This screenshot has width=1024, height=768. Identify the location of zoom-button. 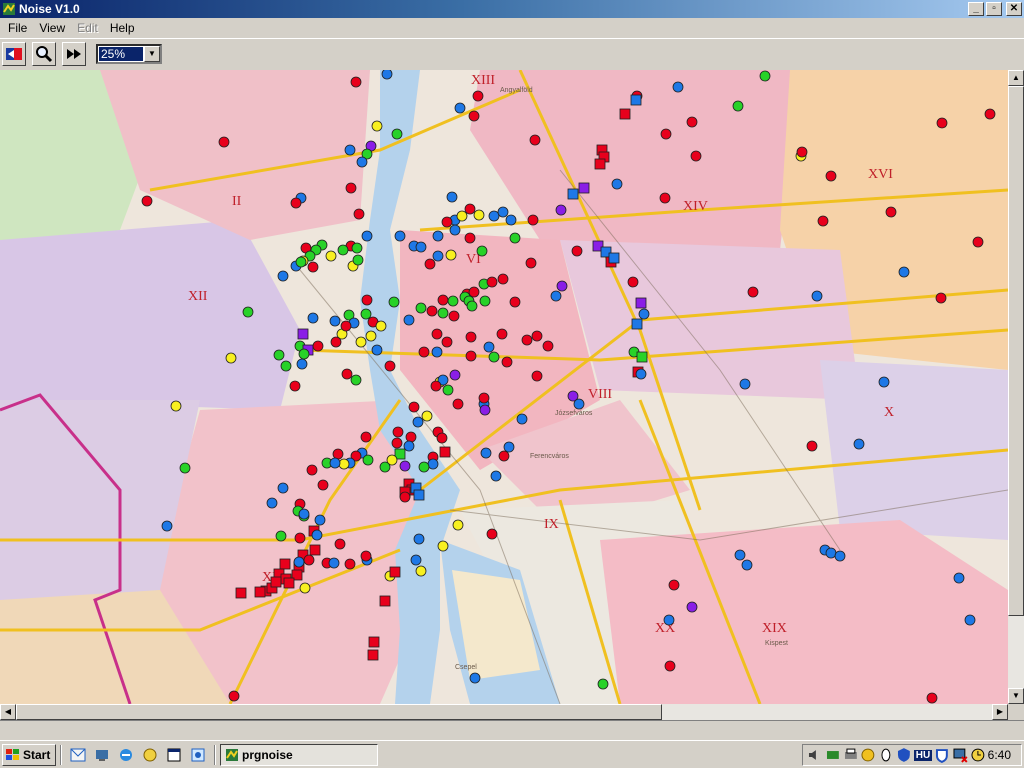
(44, 53).